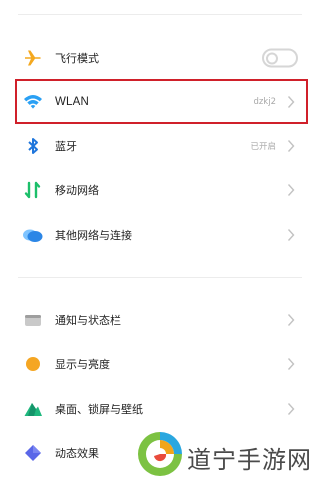 The height and width of the screenshot is (483, 320). Describe the element at coordinates (33, 58) in the screenshot. I see `airplane-icon` at that location.